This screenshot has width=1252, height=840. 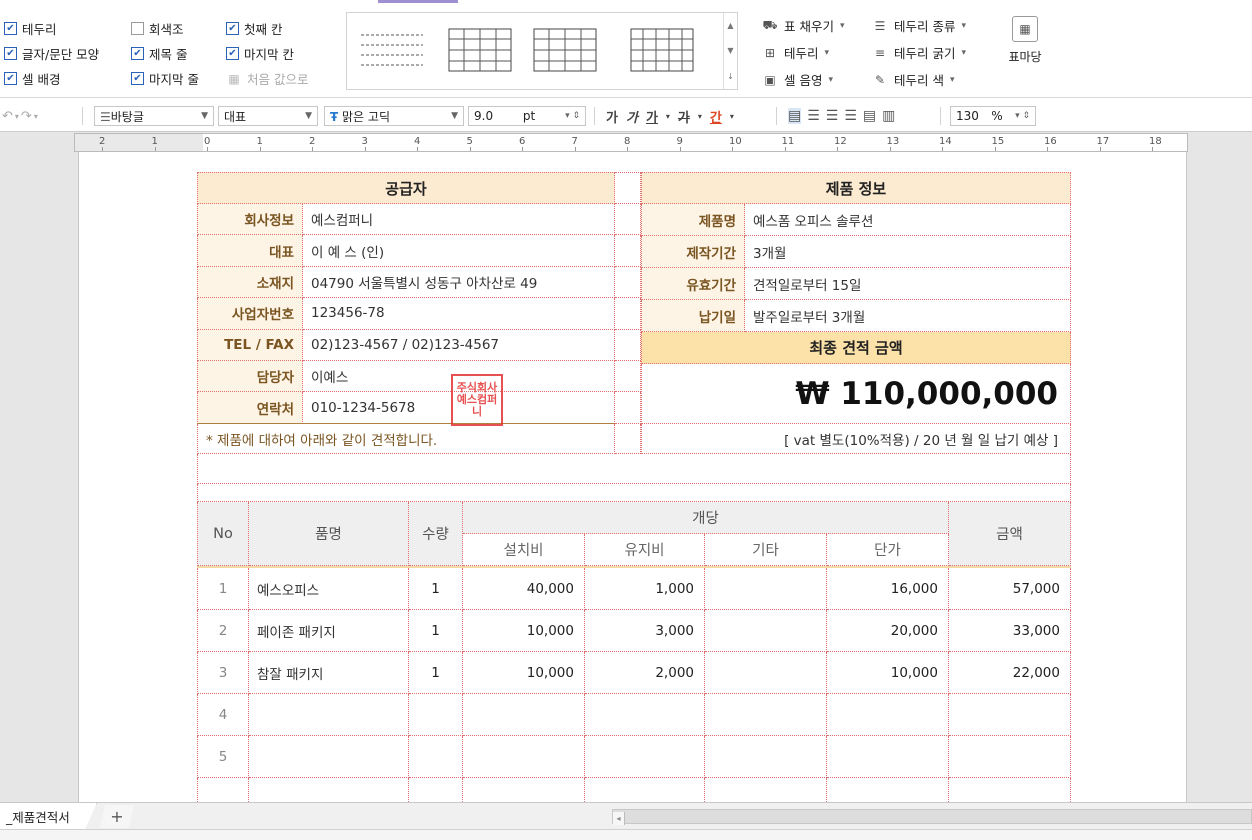 I want to click on cell-name: 참잘 패키지, so click(x=329, y=673).